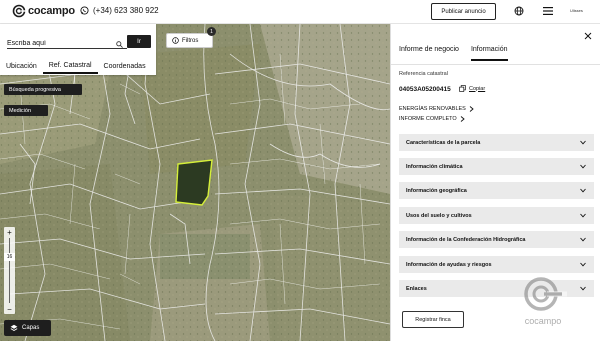 This screenshot has width=600, height=341. What do you see at coordinates (496, 166) in the screenshot?
I see `section-climate: Información climática` at bounding box center [496, 166].